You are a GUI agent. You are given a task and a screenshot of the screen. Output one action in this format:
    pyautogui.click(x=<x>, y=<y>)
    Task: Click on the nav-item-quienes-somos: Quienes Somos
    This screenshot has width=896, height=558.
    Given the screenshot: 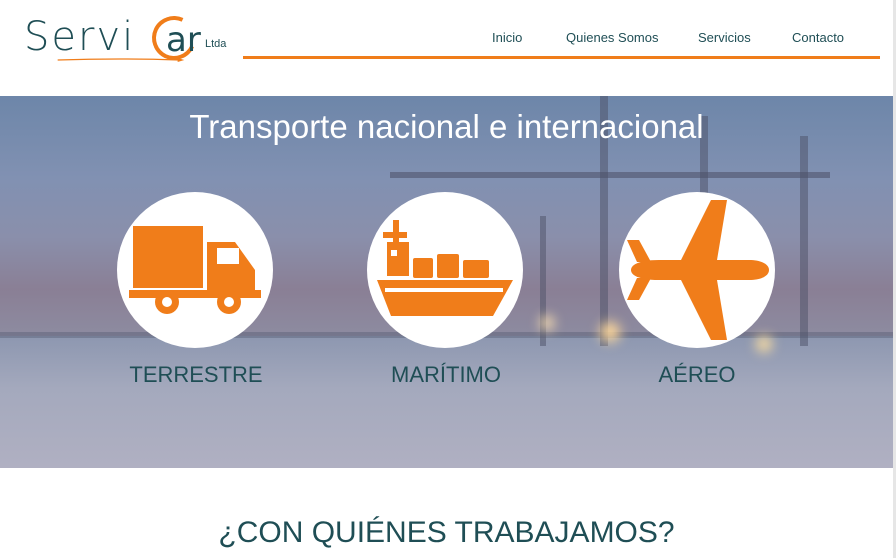 What is the action you would take?
    pyautogui.click(x=612, y=37)
    